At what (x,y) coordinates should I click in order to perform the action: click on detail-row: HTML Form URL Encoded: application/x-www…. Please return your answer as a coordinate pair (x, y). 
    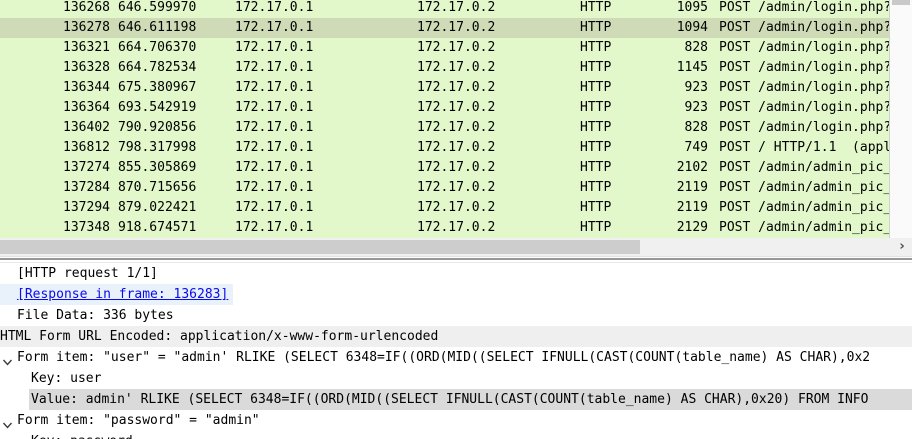
    Looking at the image, I should click on (456, 336).